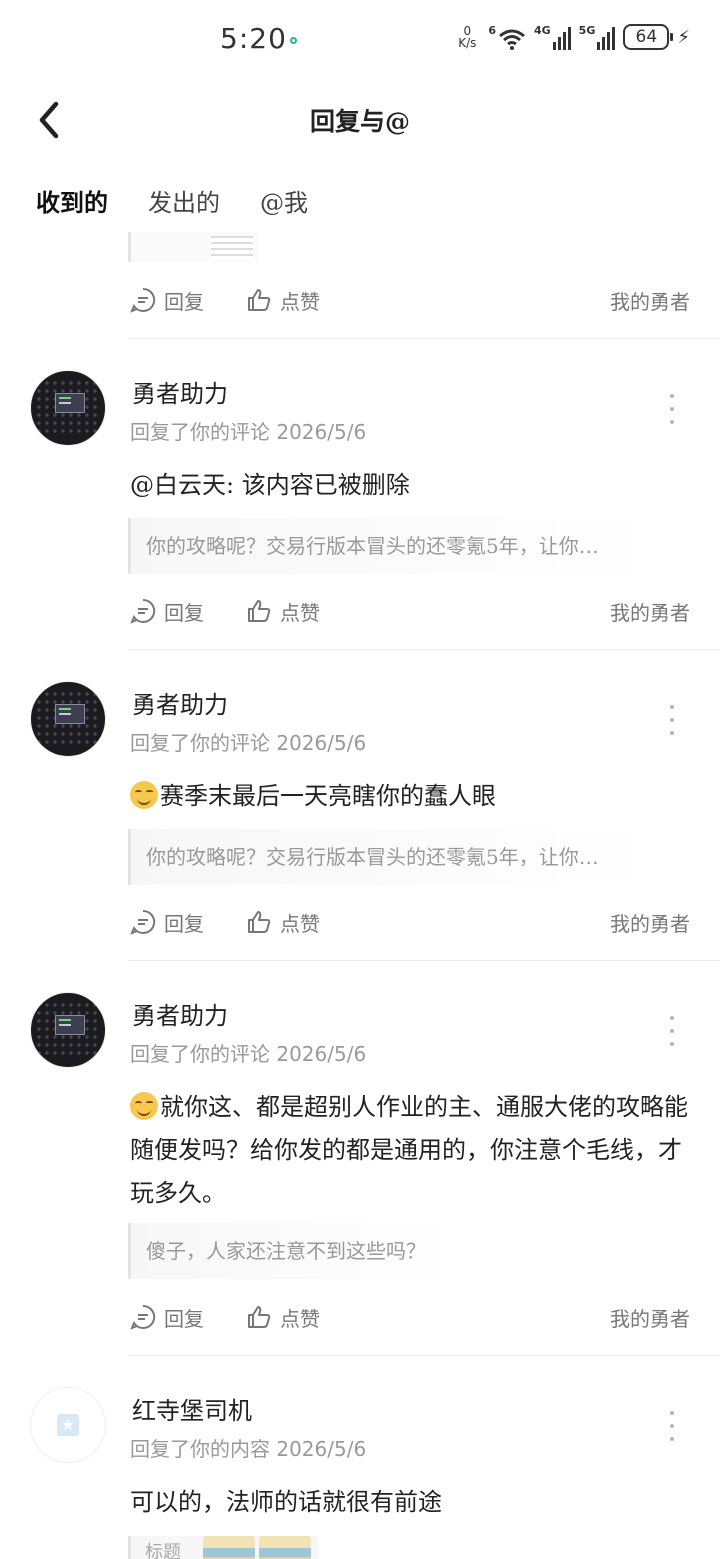 The image size is (720, 1559). Describe the element at coordinates (648, 37) in the screenshot. I see `battery-icon: 64` at that location.